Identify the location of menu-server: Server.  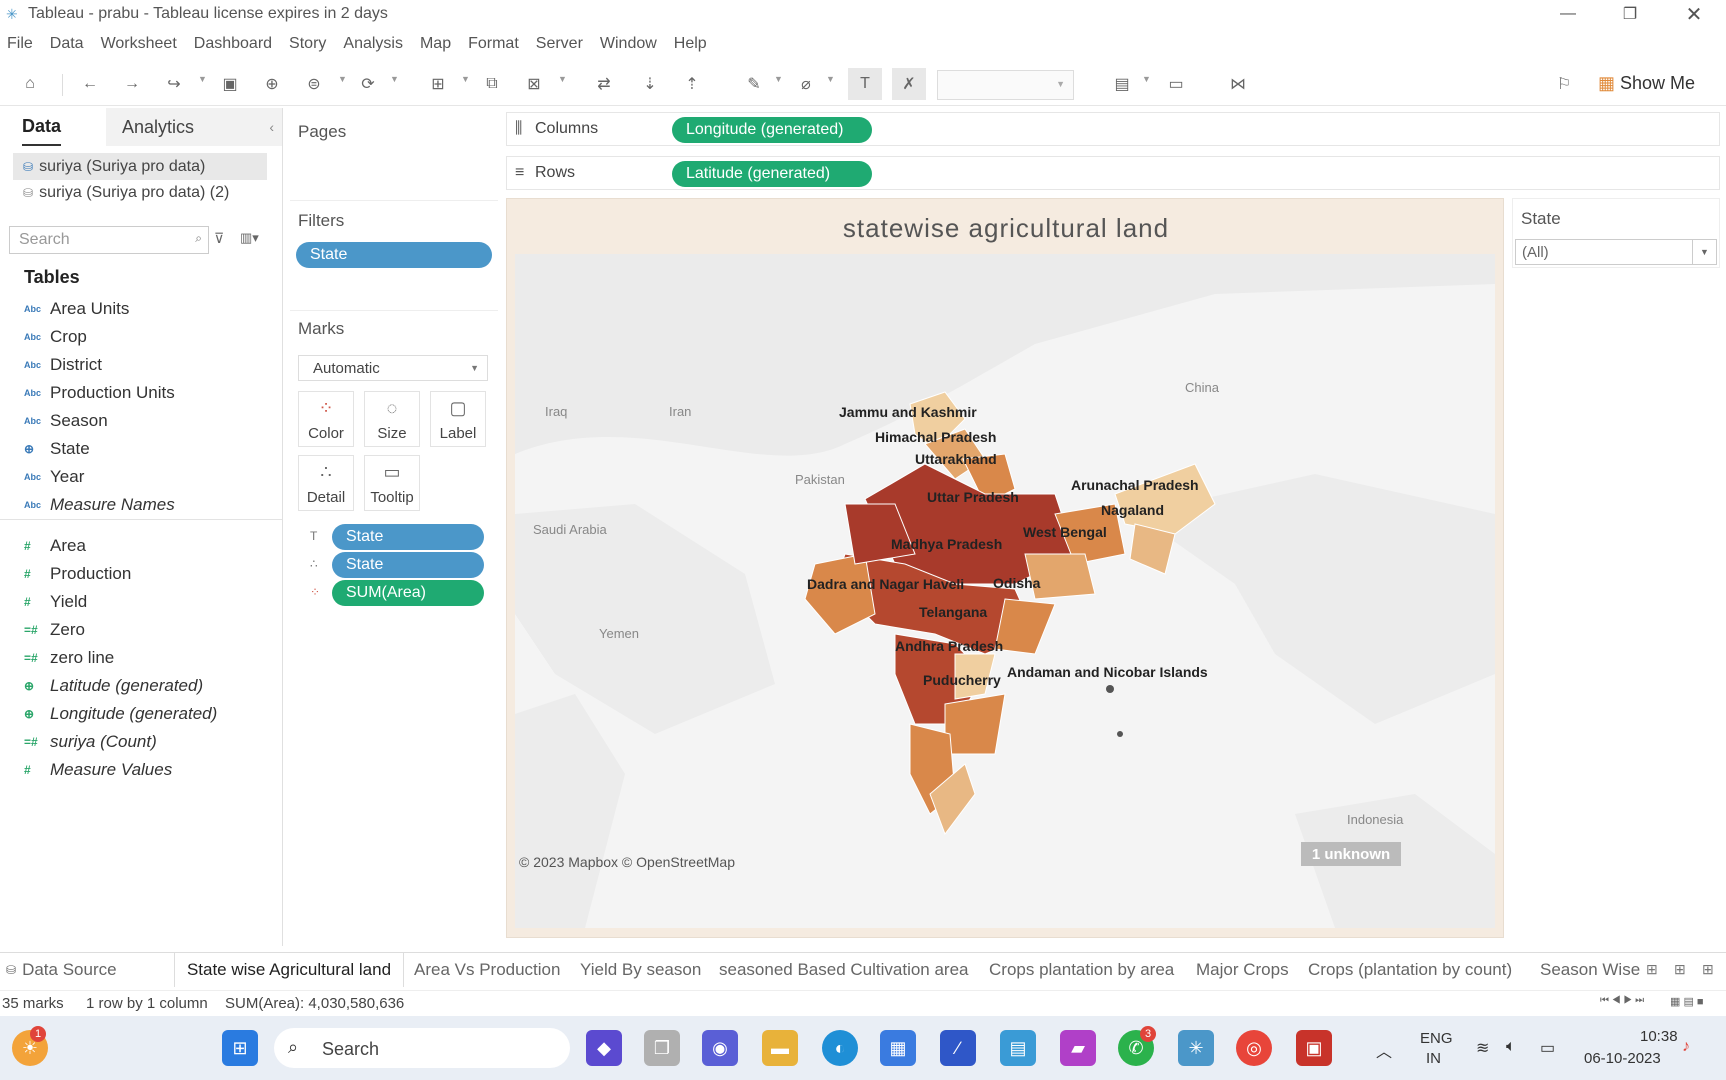
(559, 44).